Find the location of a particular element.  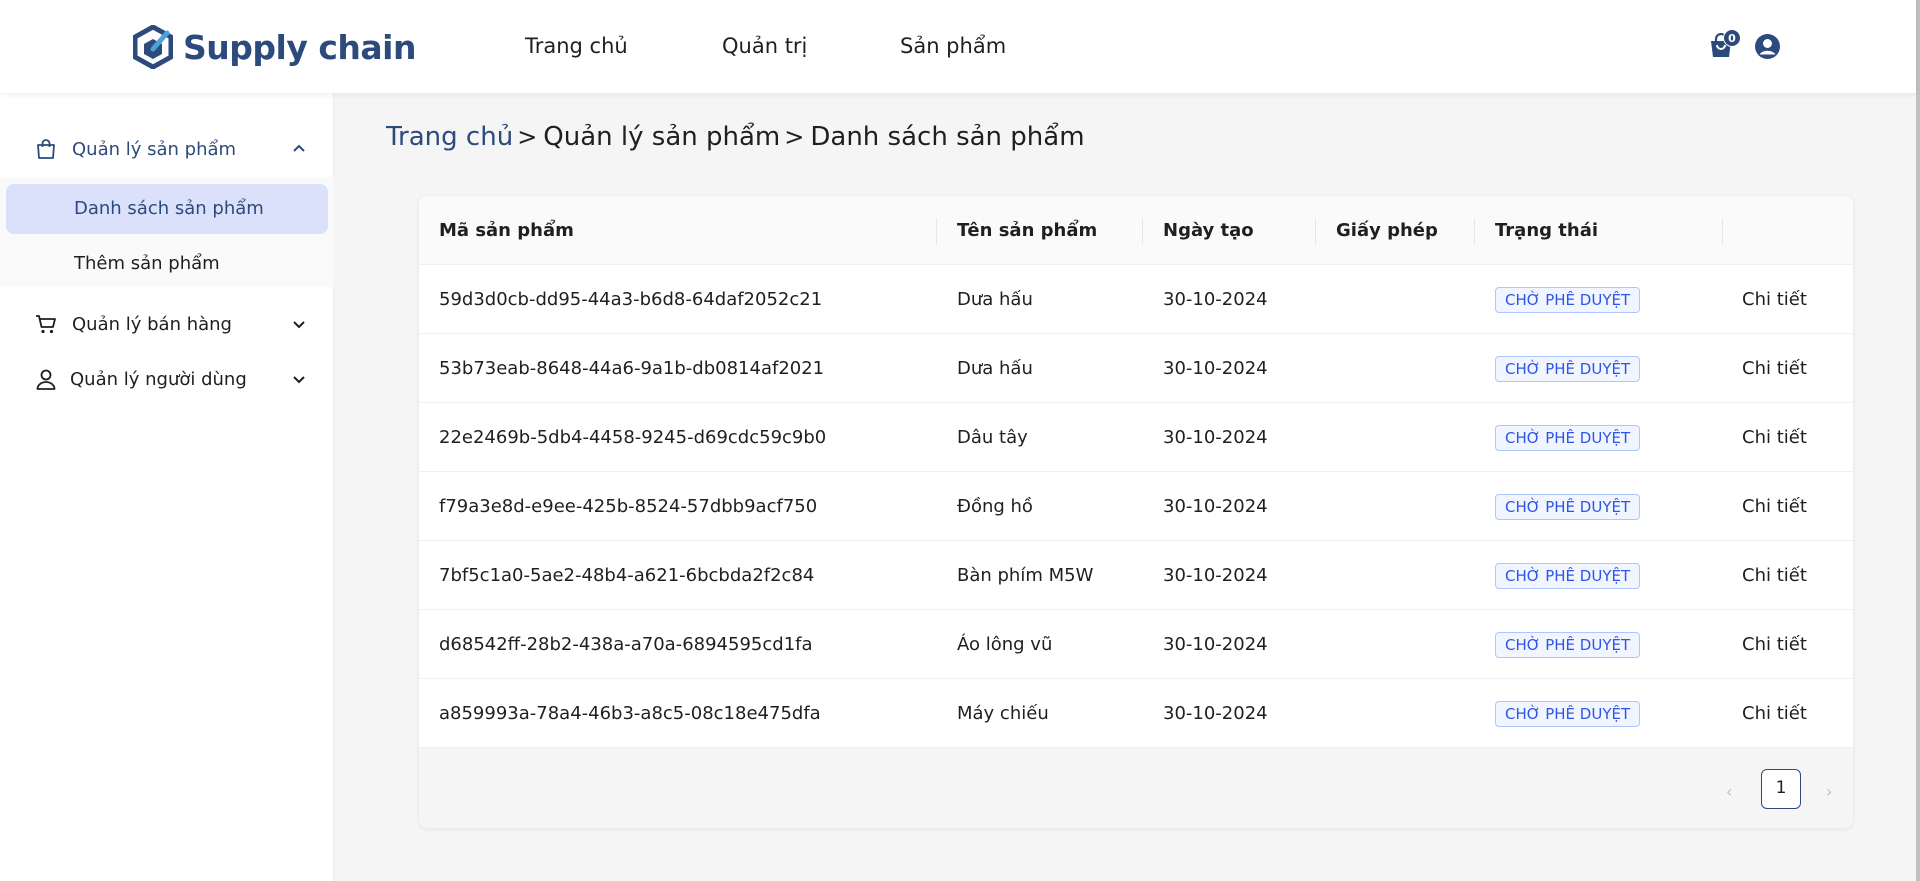

chevron-right-icon: › is located at coordinates (1829, 791).